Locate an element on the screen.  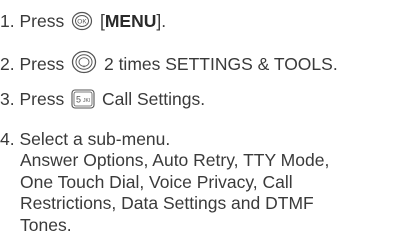
sub-menu-line: Answer Options, Auto Retry, TTY Mode, is located at coordinates (175, 160).